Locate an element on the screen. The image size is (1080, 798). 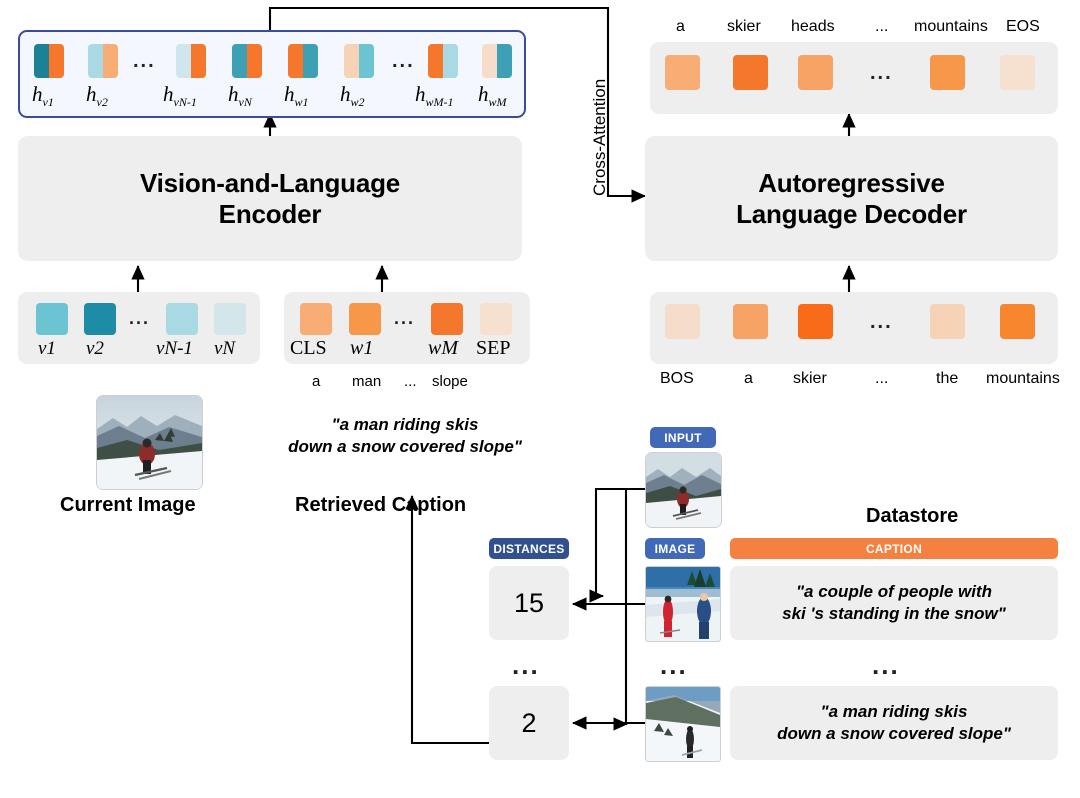
text-word-1: man is located at coordinates (367, 381).